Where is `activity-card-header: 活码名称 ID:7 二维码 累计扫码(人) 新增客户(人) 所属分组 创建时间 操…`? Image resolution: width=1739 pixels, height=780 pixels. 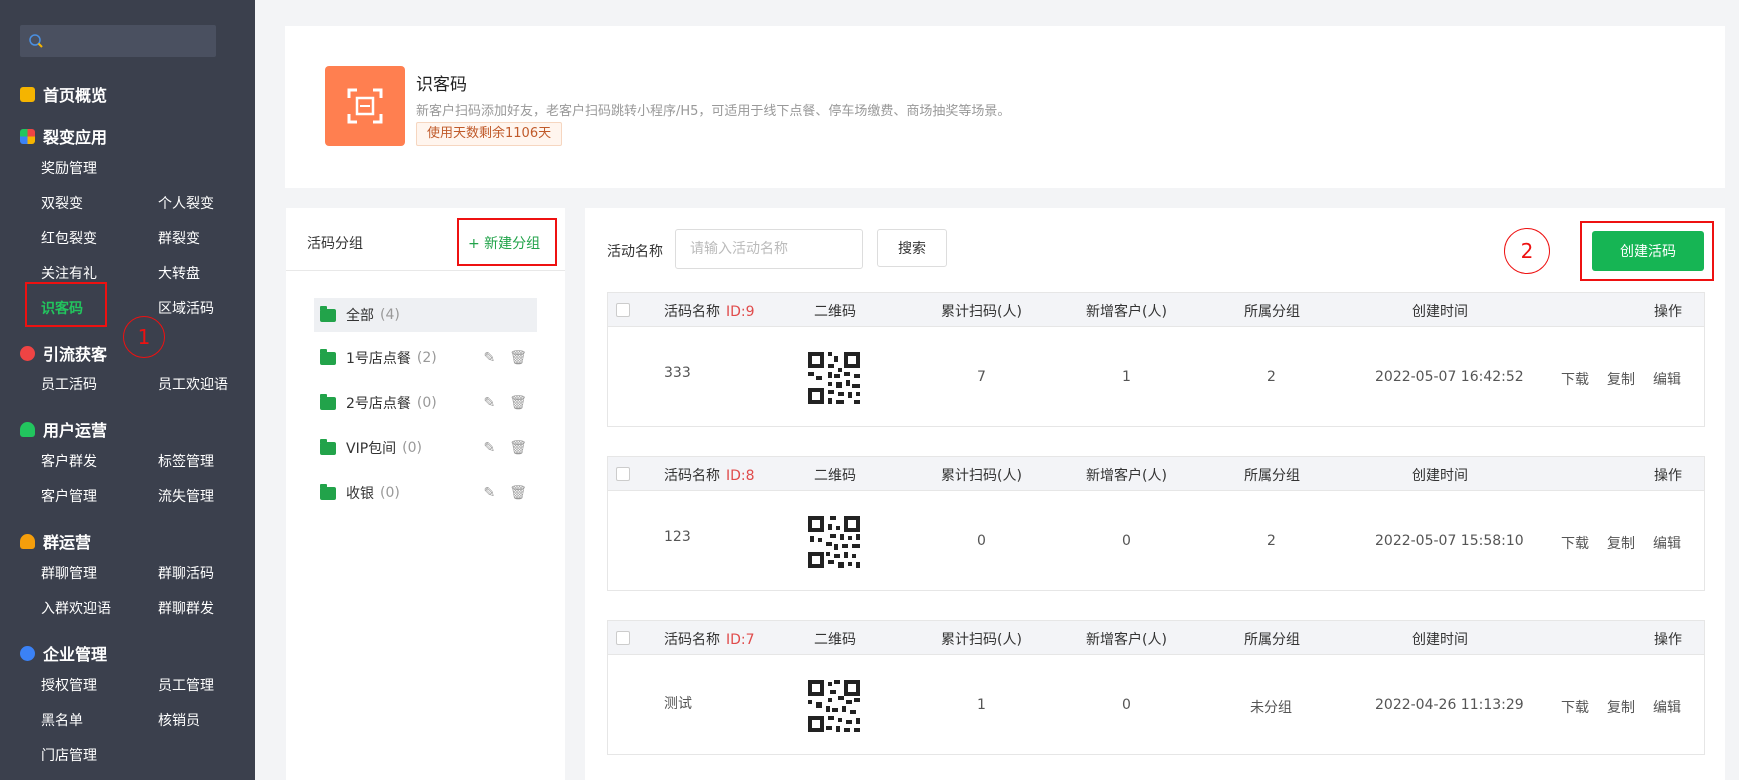 activity-card-header: 活码名称 ID:7 二维码 累计扫码(人) 新增客户(人) 所属分组 创建时间 操… is located at coordinates (1156, 638).